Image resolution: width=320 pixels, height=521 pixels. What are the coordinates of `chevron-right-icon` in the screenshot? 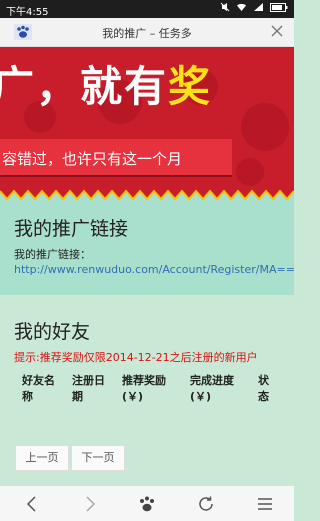 It's located at (90, 504).